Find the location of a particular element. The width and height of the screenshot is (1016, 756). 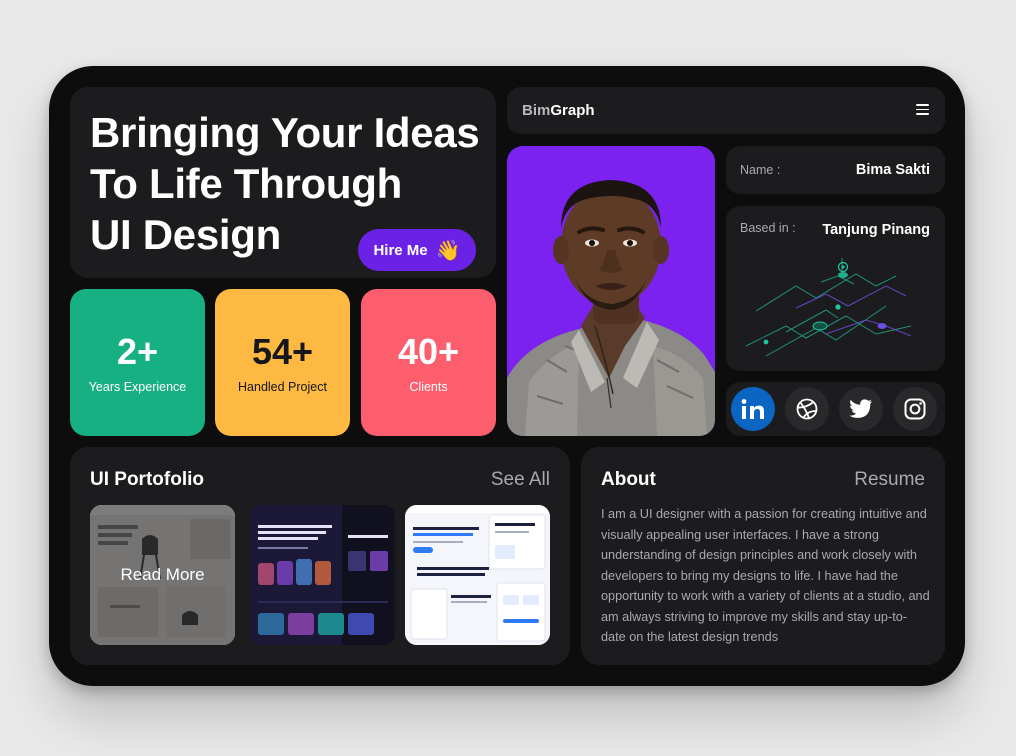

portfolio-thumb-auto-comments is located at coordinates (477, 575).